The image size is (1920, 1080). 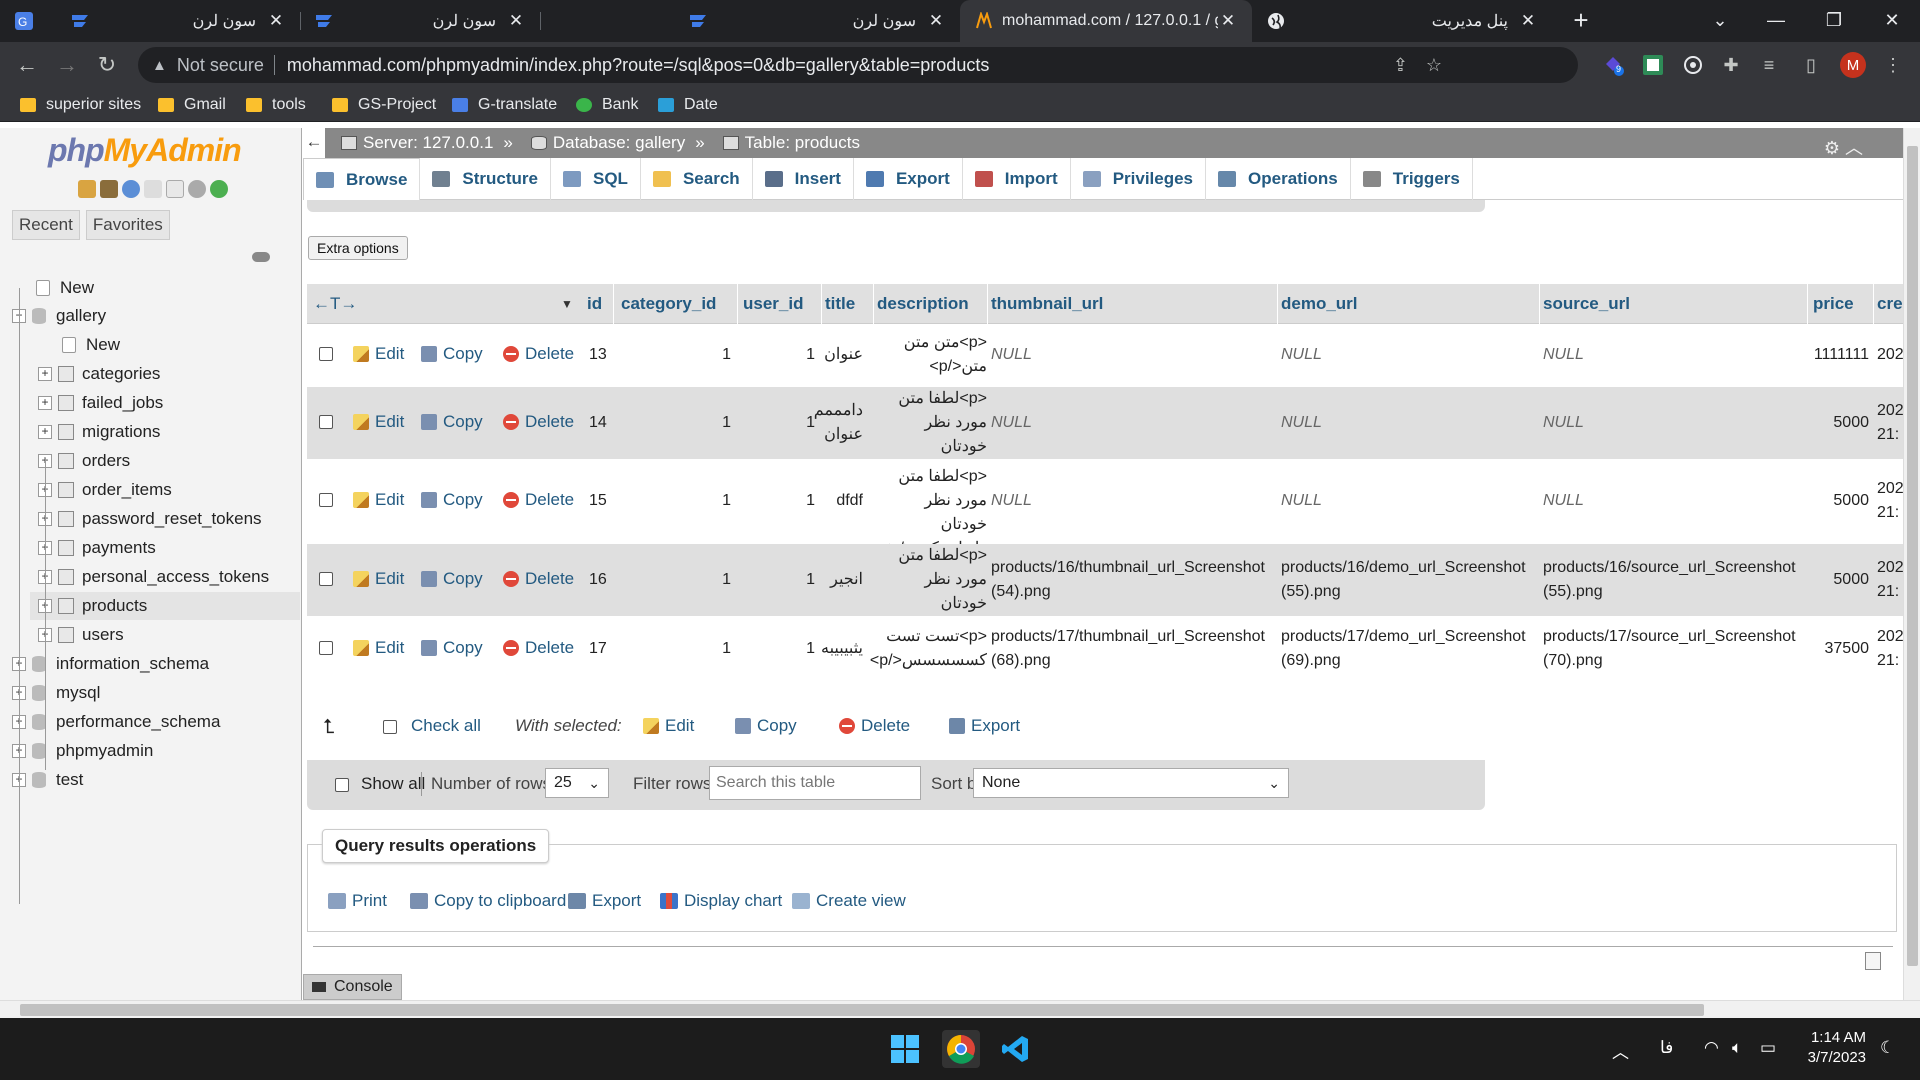 I want to click on settings-icon, so click(x=197, y=189).